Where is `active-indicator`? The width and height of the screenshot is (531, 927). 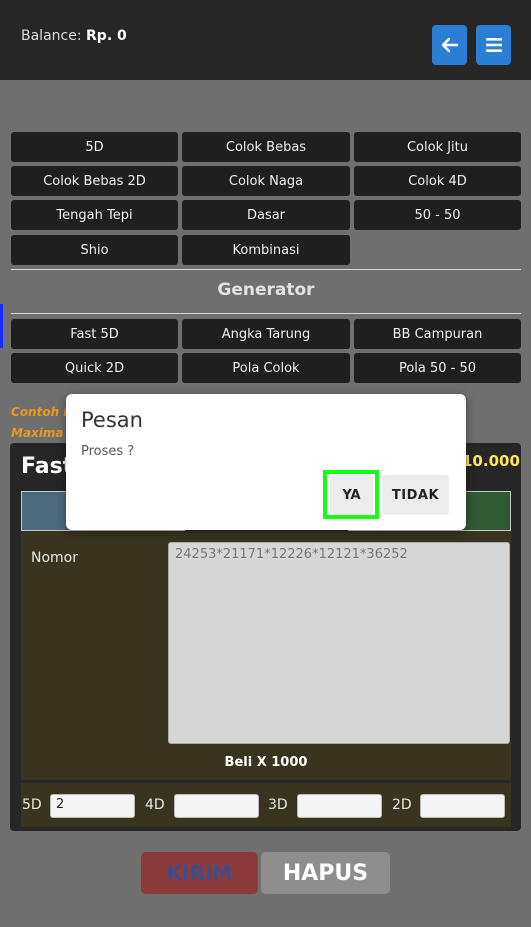
active-indicator is located at coordinates (1, 326).